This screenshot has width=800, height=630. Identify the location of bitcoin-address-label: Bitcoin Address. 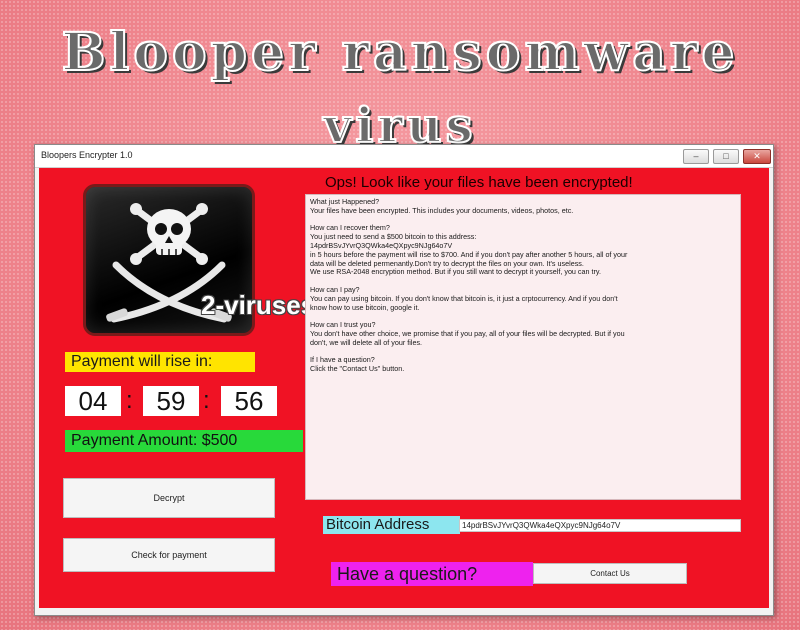
(391, 525).